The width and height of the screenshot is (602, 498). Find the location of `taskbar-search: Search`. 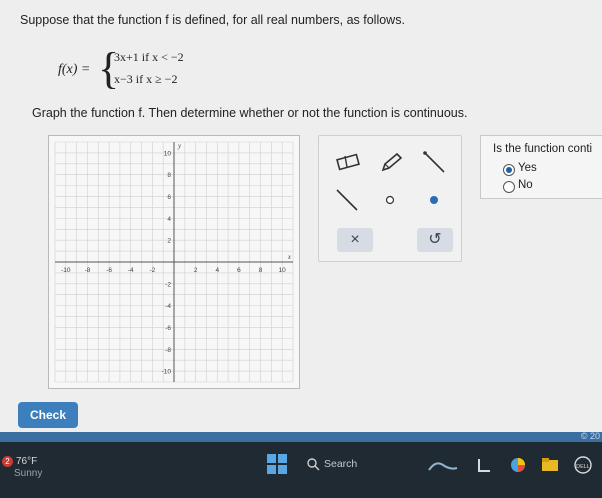

taskbar-search: Search is located at coordinates (346, 464).